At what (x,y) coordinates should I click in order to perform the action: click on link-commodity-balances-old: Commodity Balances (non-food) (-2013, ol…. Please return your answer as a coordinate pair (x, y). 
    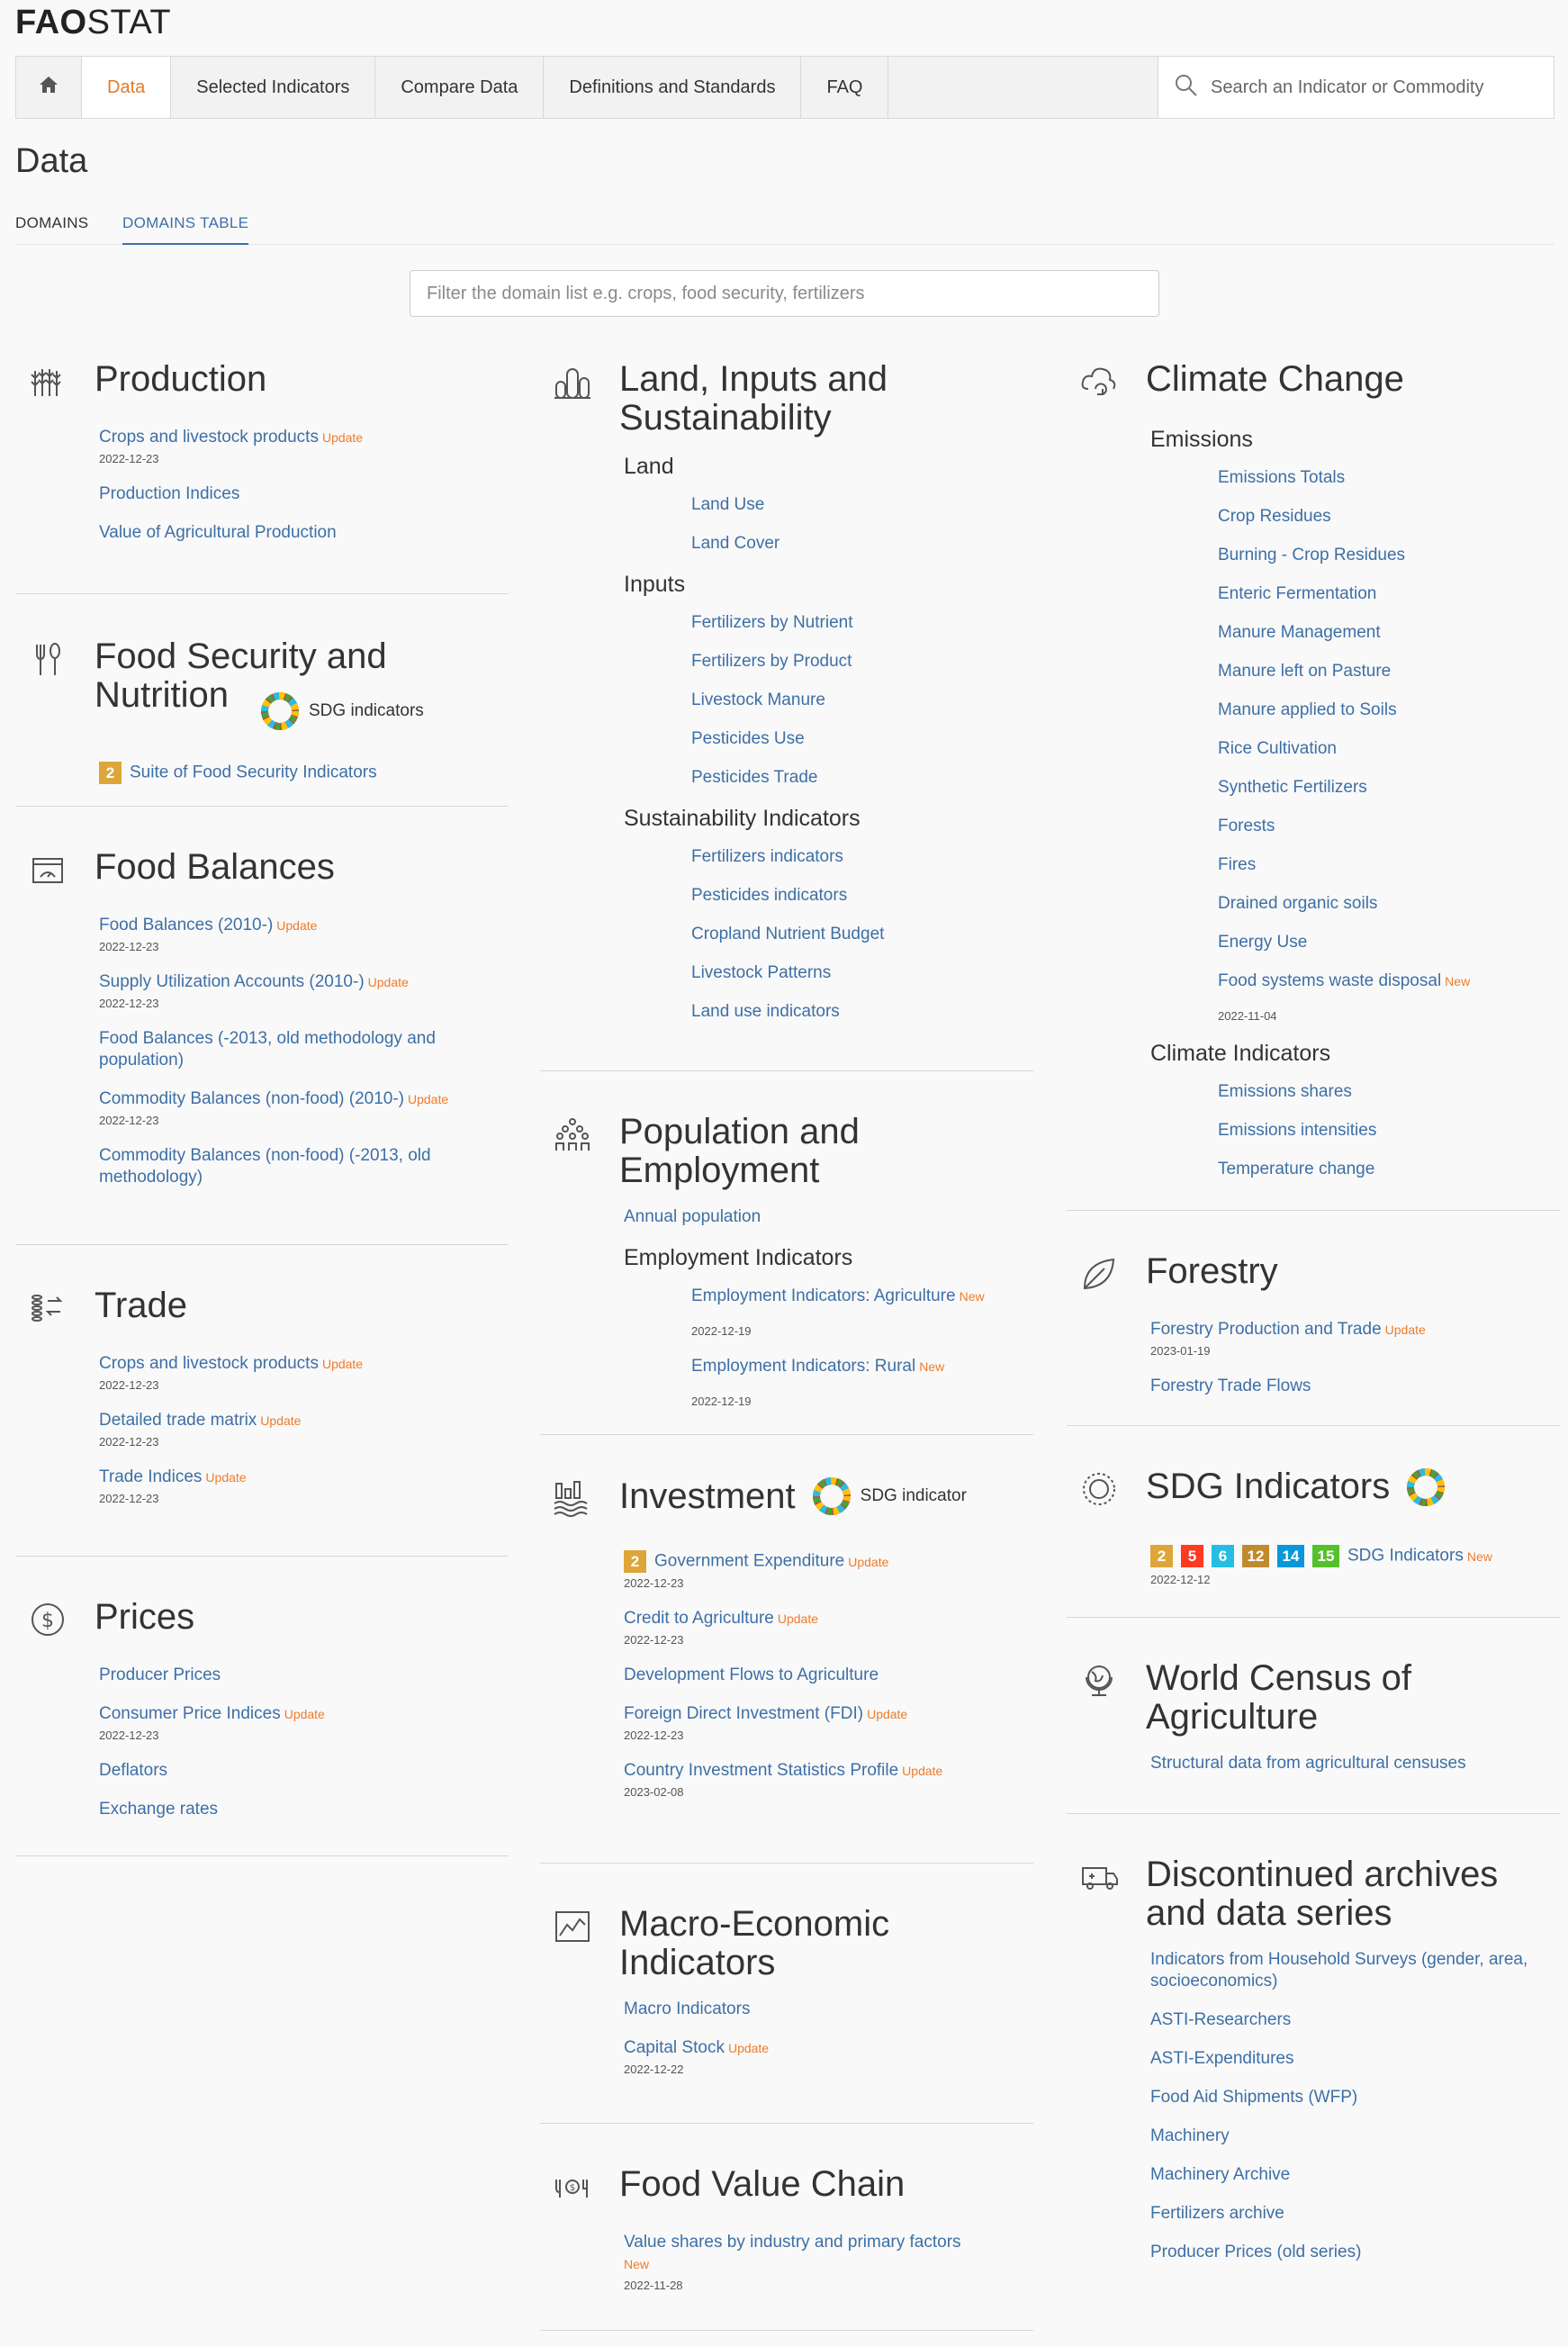
    Looking at the image, I should click on (288, 1166).